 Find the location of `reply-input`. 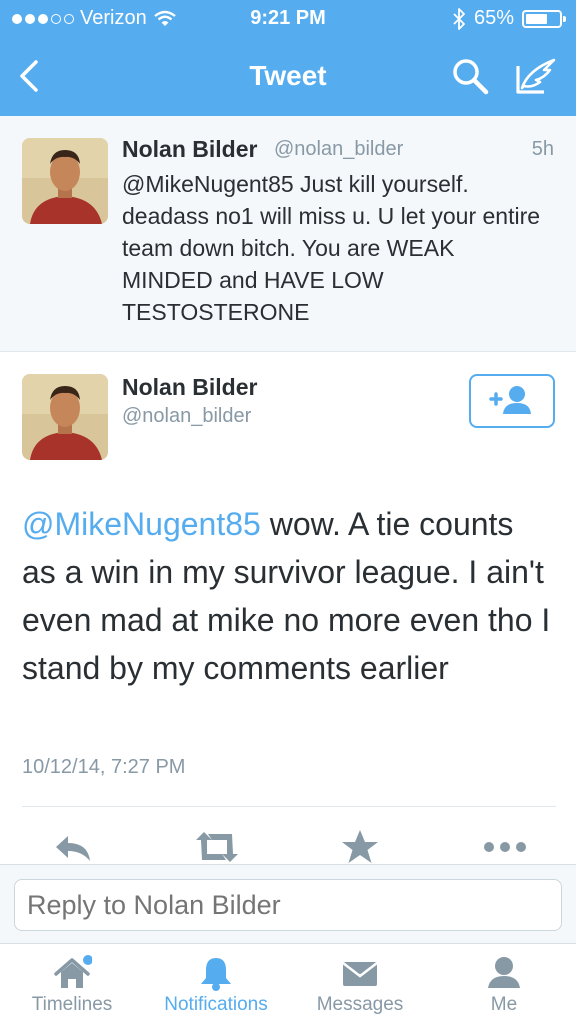

reply-input is located at coordinates (288, 905).